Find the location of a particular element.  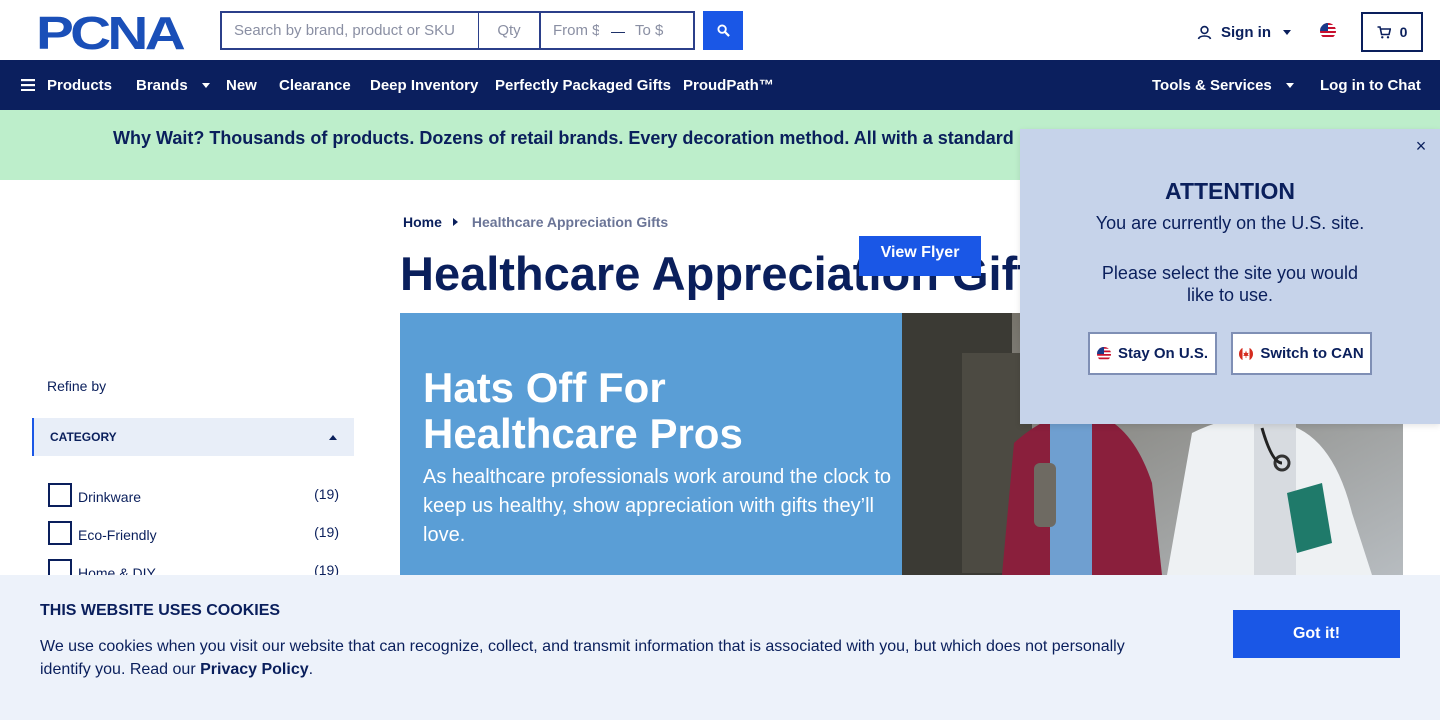

search-bar: — is located at coordinates (457, 30).